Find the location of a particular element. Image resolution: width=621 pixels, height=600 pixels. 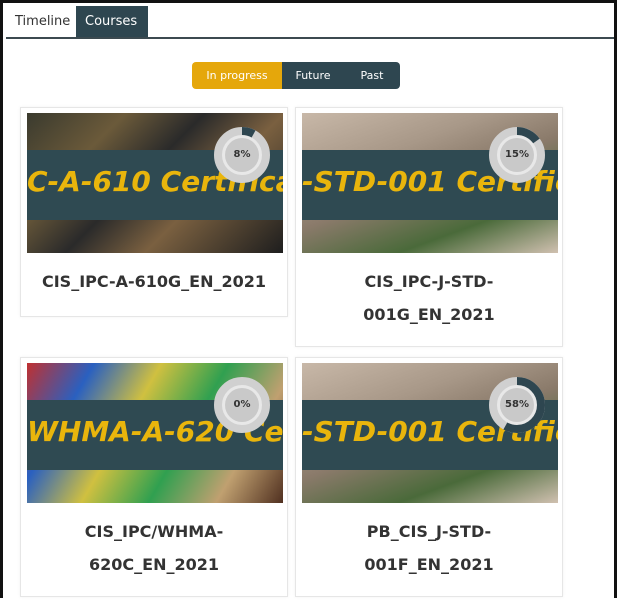

progress-percent: 15% is located at coordinates (517, 154).